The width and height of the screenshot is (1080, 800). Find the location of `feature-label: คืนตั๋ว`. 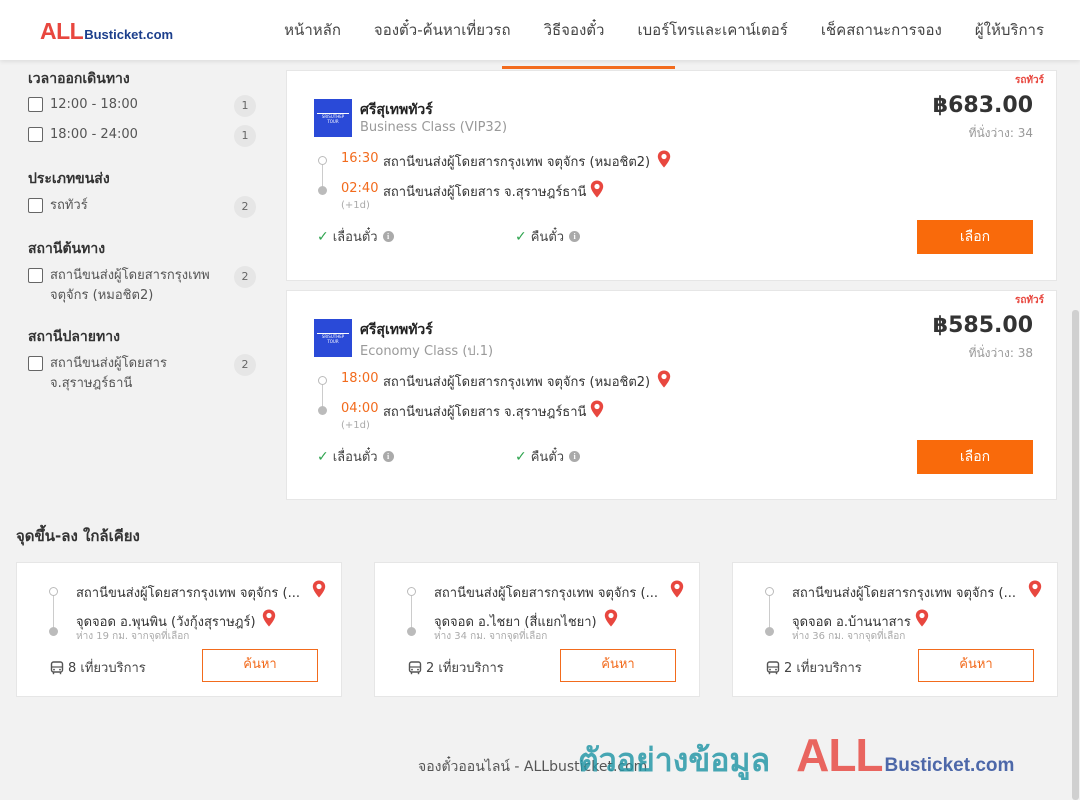

feature-label: คืนตั๋ว is located at coordinates (547, 457).